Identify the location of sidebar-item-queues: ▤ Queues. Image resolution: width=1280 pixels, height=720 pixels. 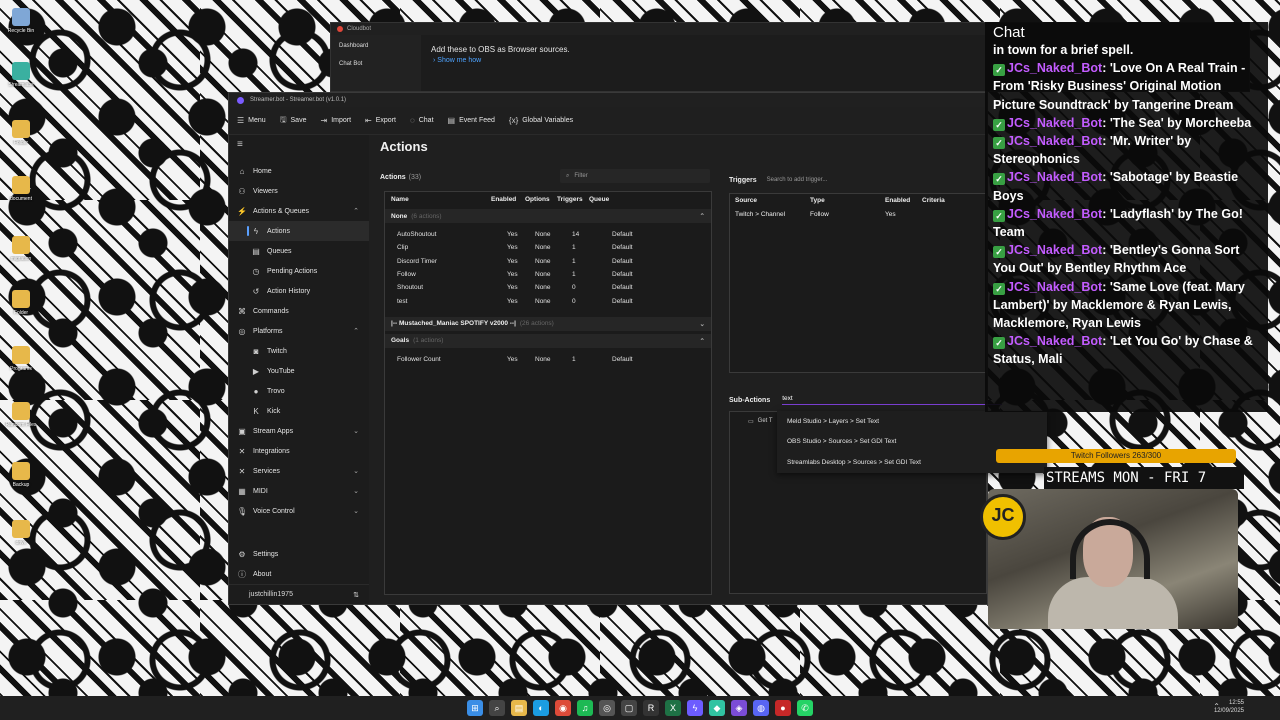
(299, 251).